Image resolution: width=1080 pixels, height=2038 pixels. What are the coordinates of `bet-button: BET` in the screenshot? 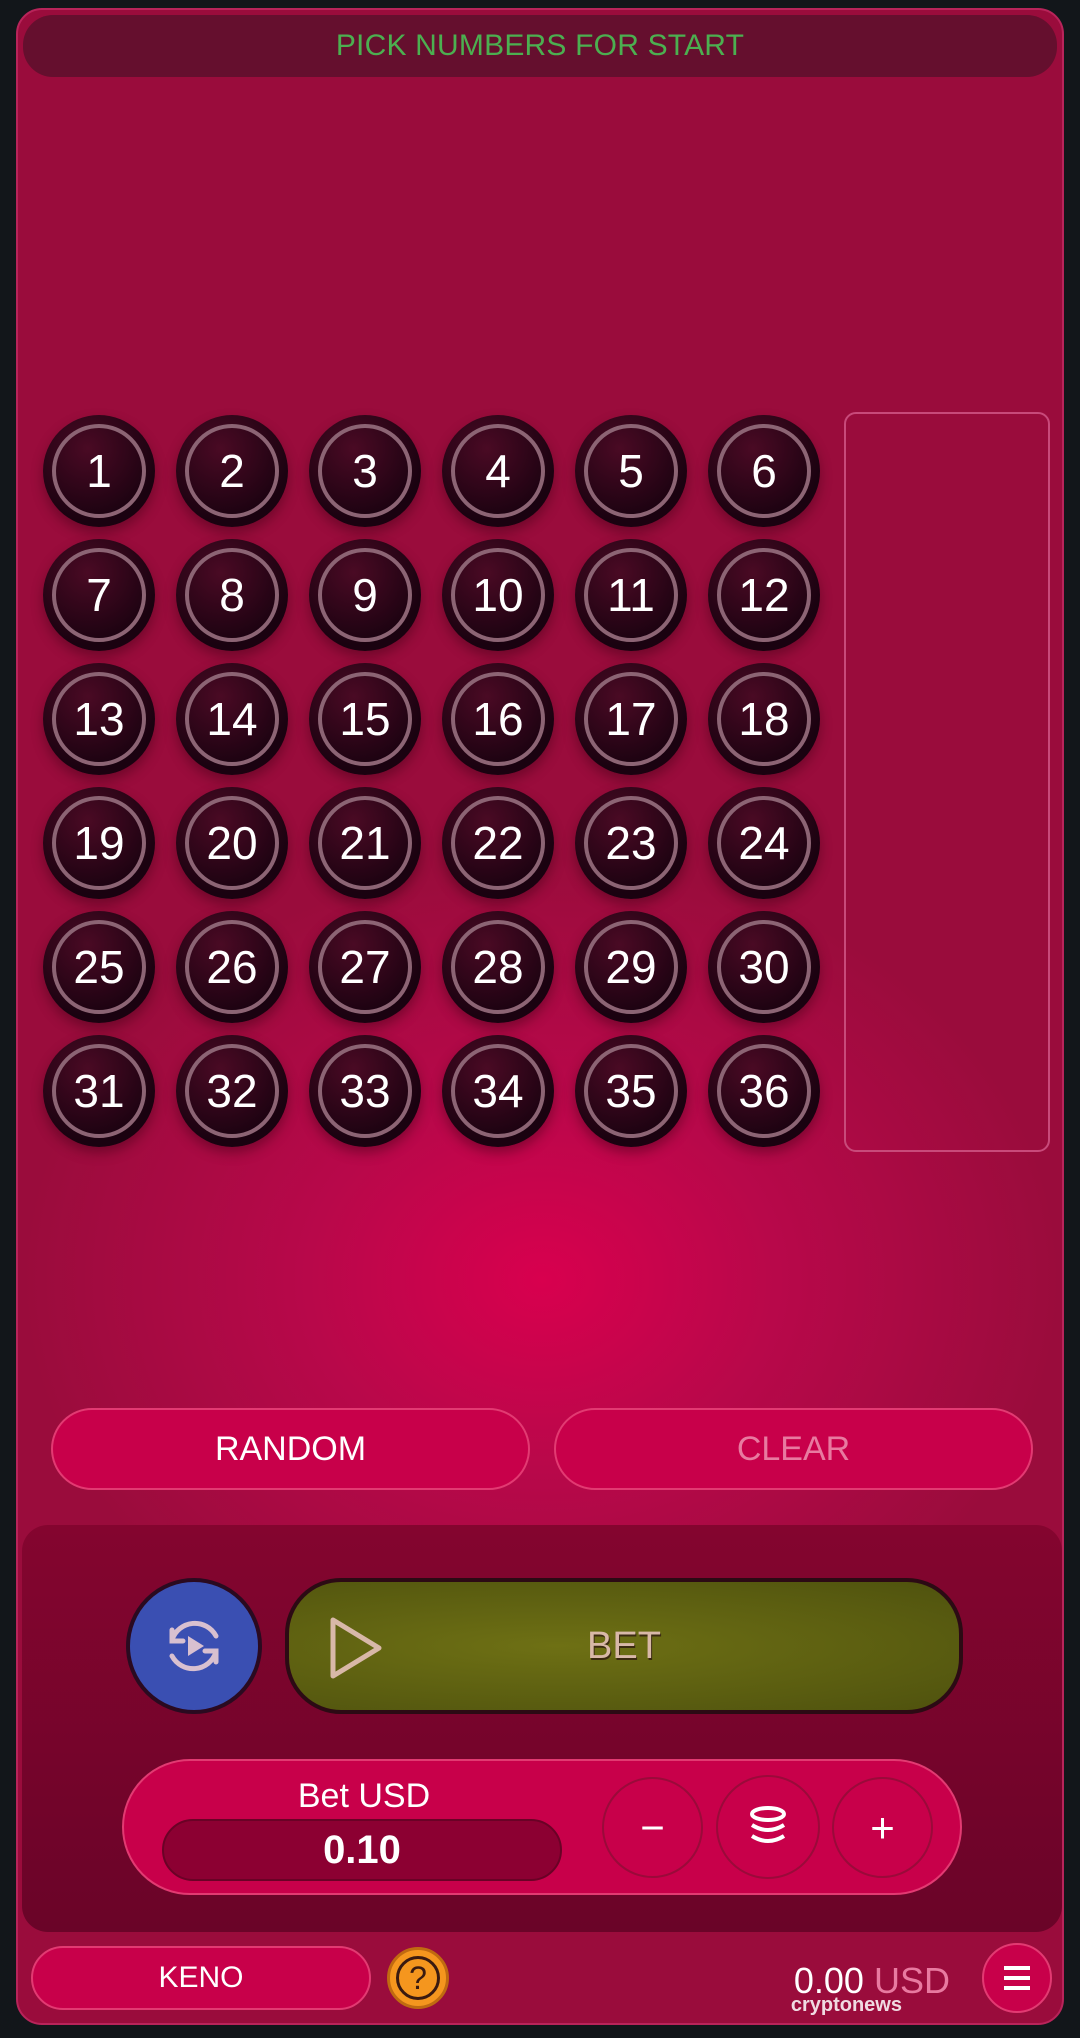 It's located at (624, 1646).